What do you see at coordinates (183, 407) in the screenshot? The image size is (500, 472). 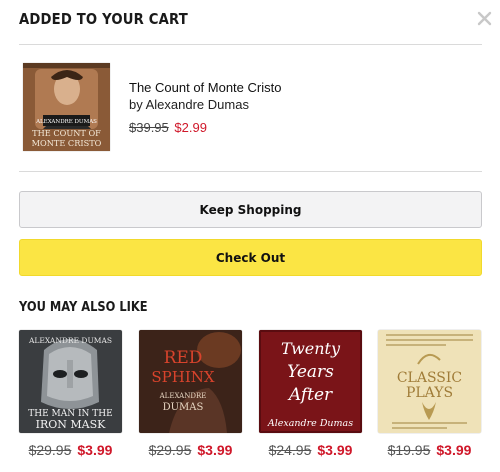 I see `svg-text: DUMAS` at bounding box center [183, 407].